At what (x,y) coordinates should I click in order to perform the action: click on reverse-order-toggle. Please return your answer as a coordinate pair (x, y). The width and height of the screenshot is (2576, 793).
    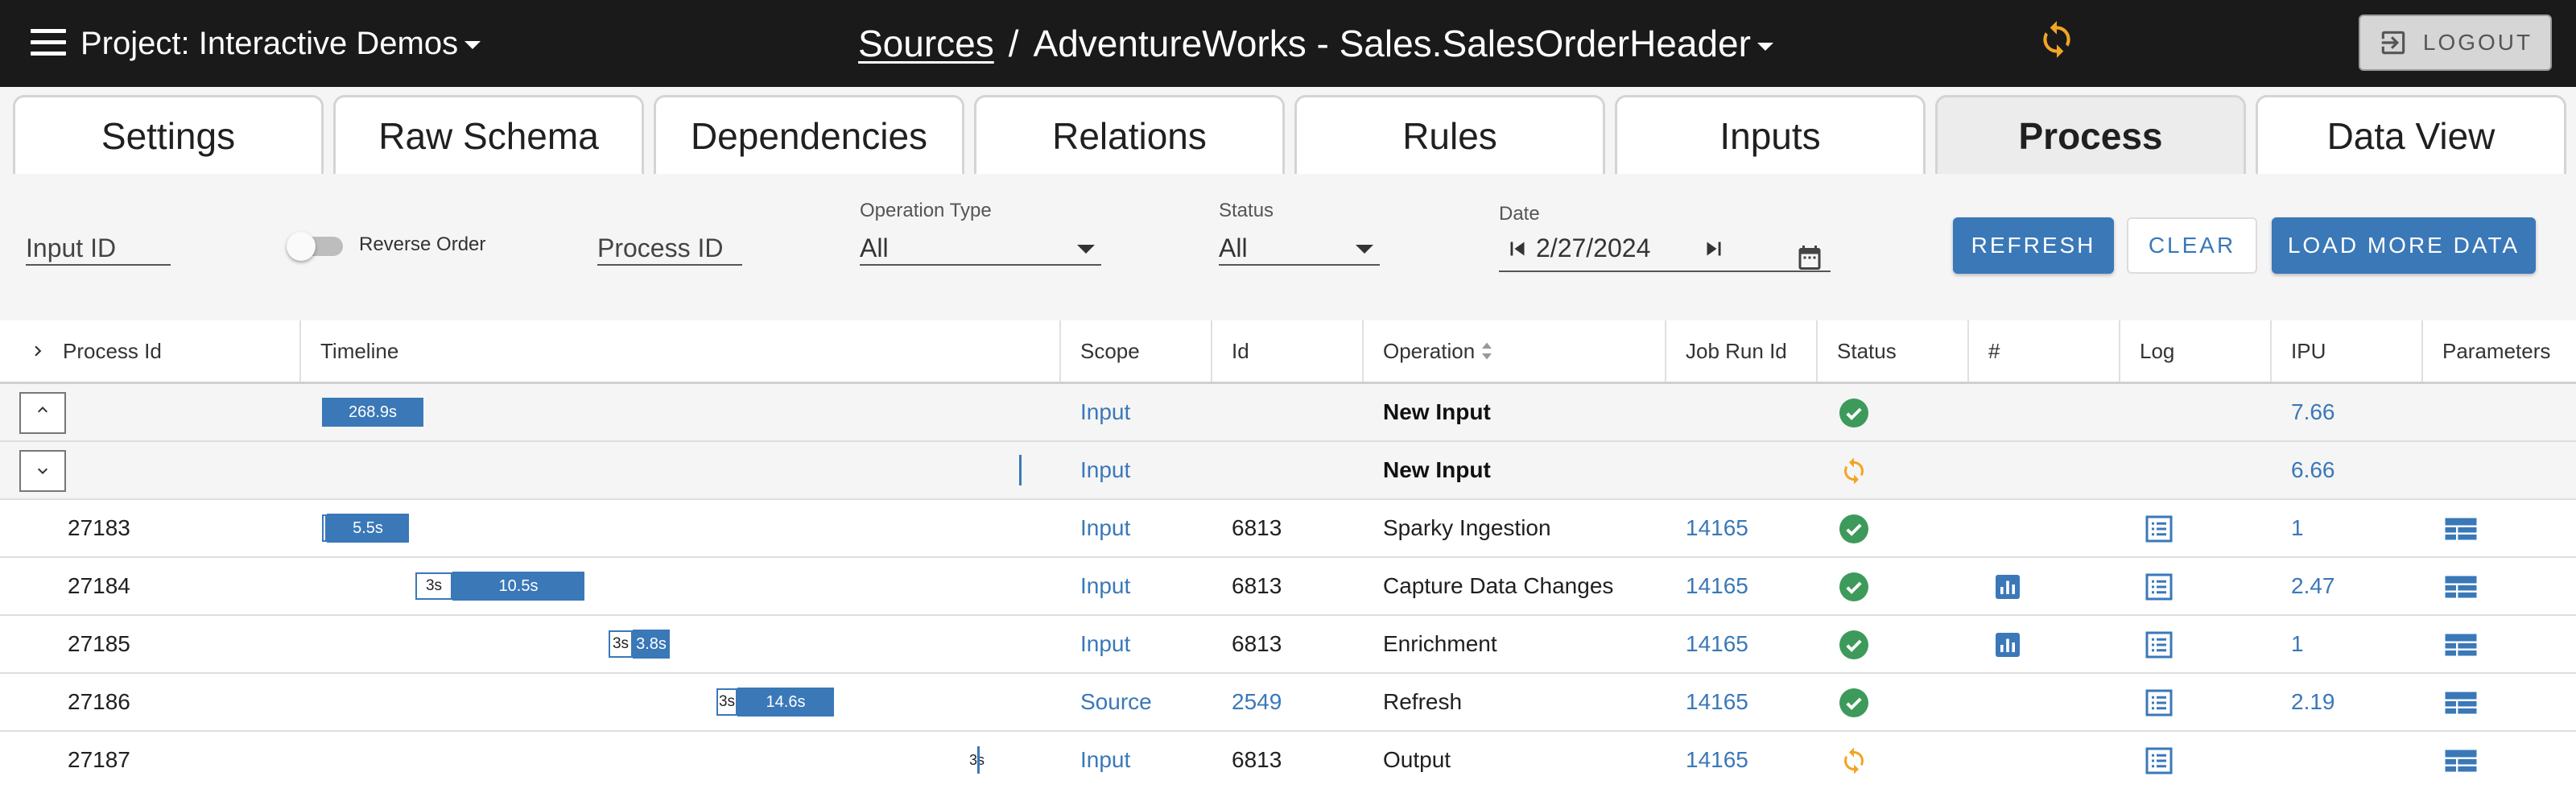
    Looking at the image, I should click on (316, 246).